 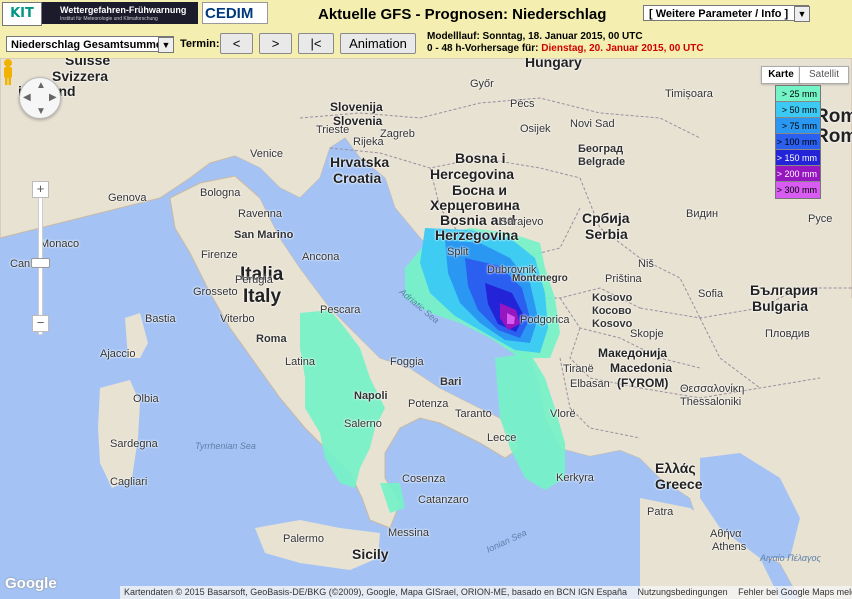 I want to click on parameter-select: [ Weitere Parameter / Info ], so click(x=726, y=13).